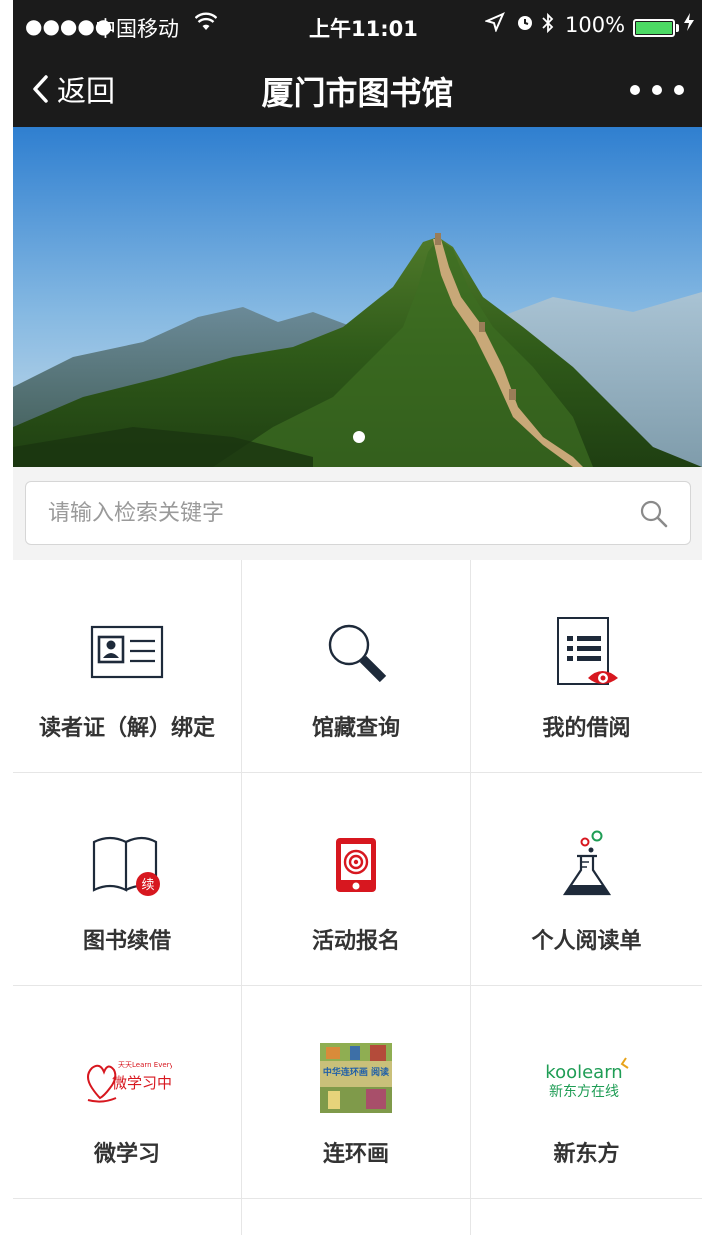 This screenshot has height=1235, width=702. I want to click on menu-item-new-oriental: koolearn 新东方在线 新东方, so click(586, 1092).